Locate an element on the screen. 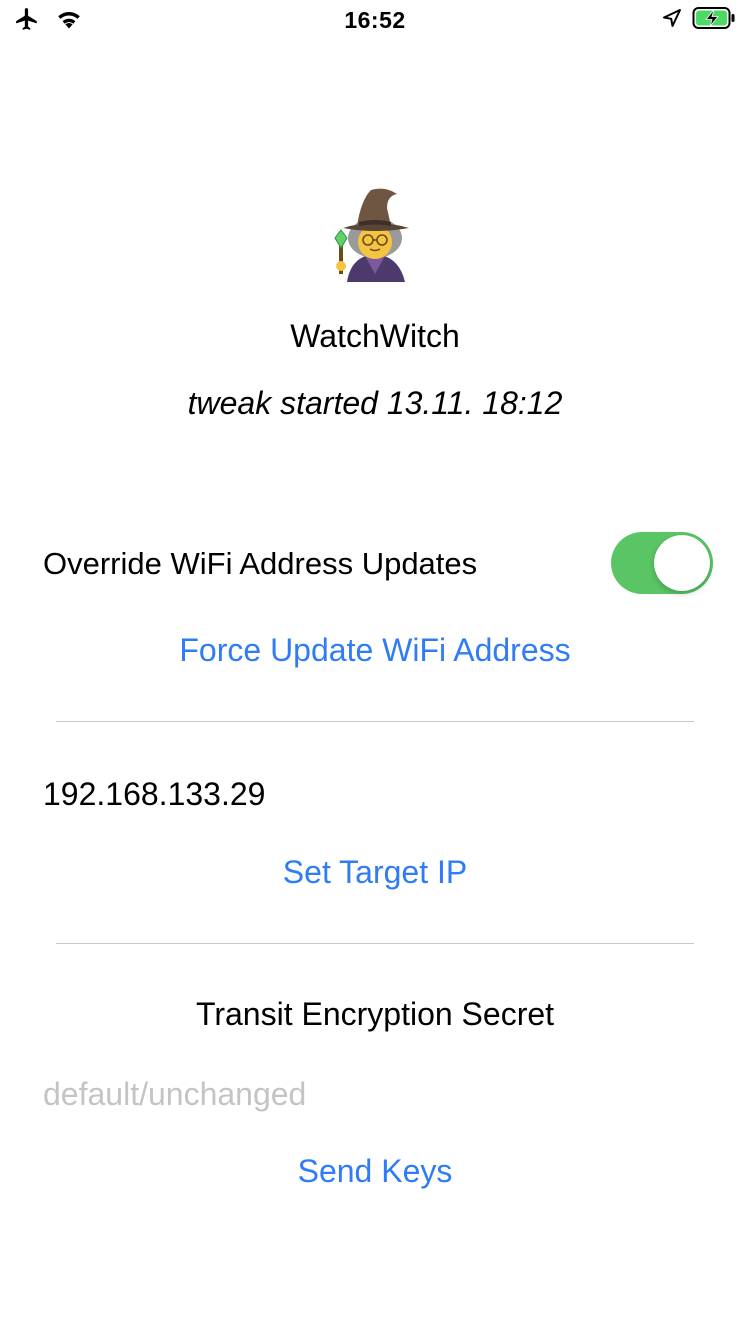  wifi-override-row: Override WiFi Address Updates is located at coordinates (378, 564).